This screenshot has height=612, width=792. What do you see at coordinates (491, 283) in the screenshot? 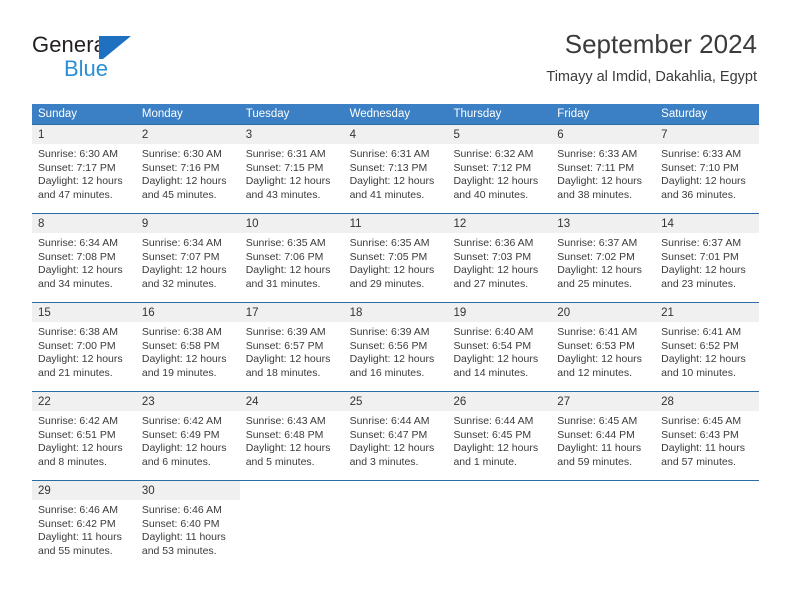
I see `day-info-line: and 27 minutes.` at bounding box center [491, 283].